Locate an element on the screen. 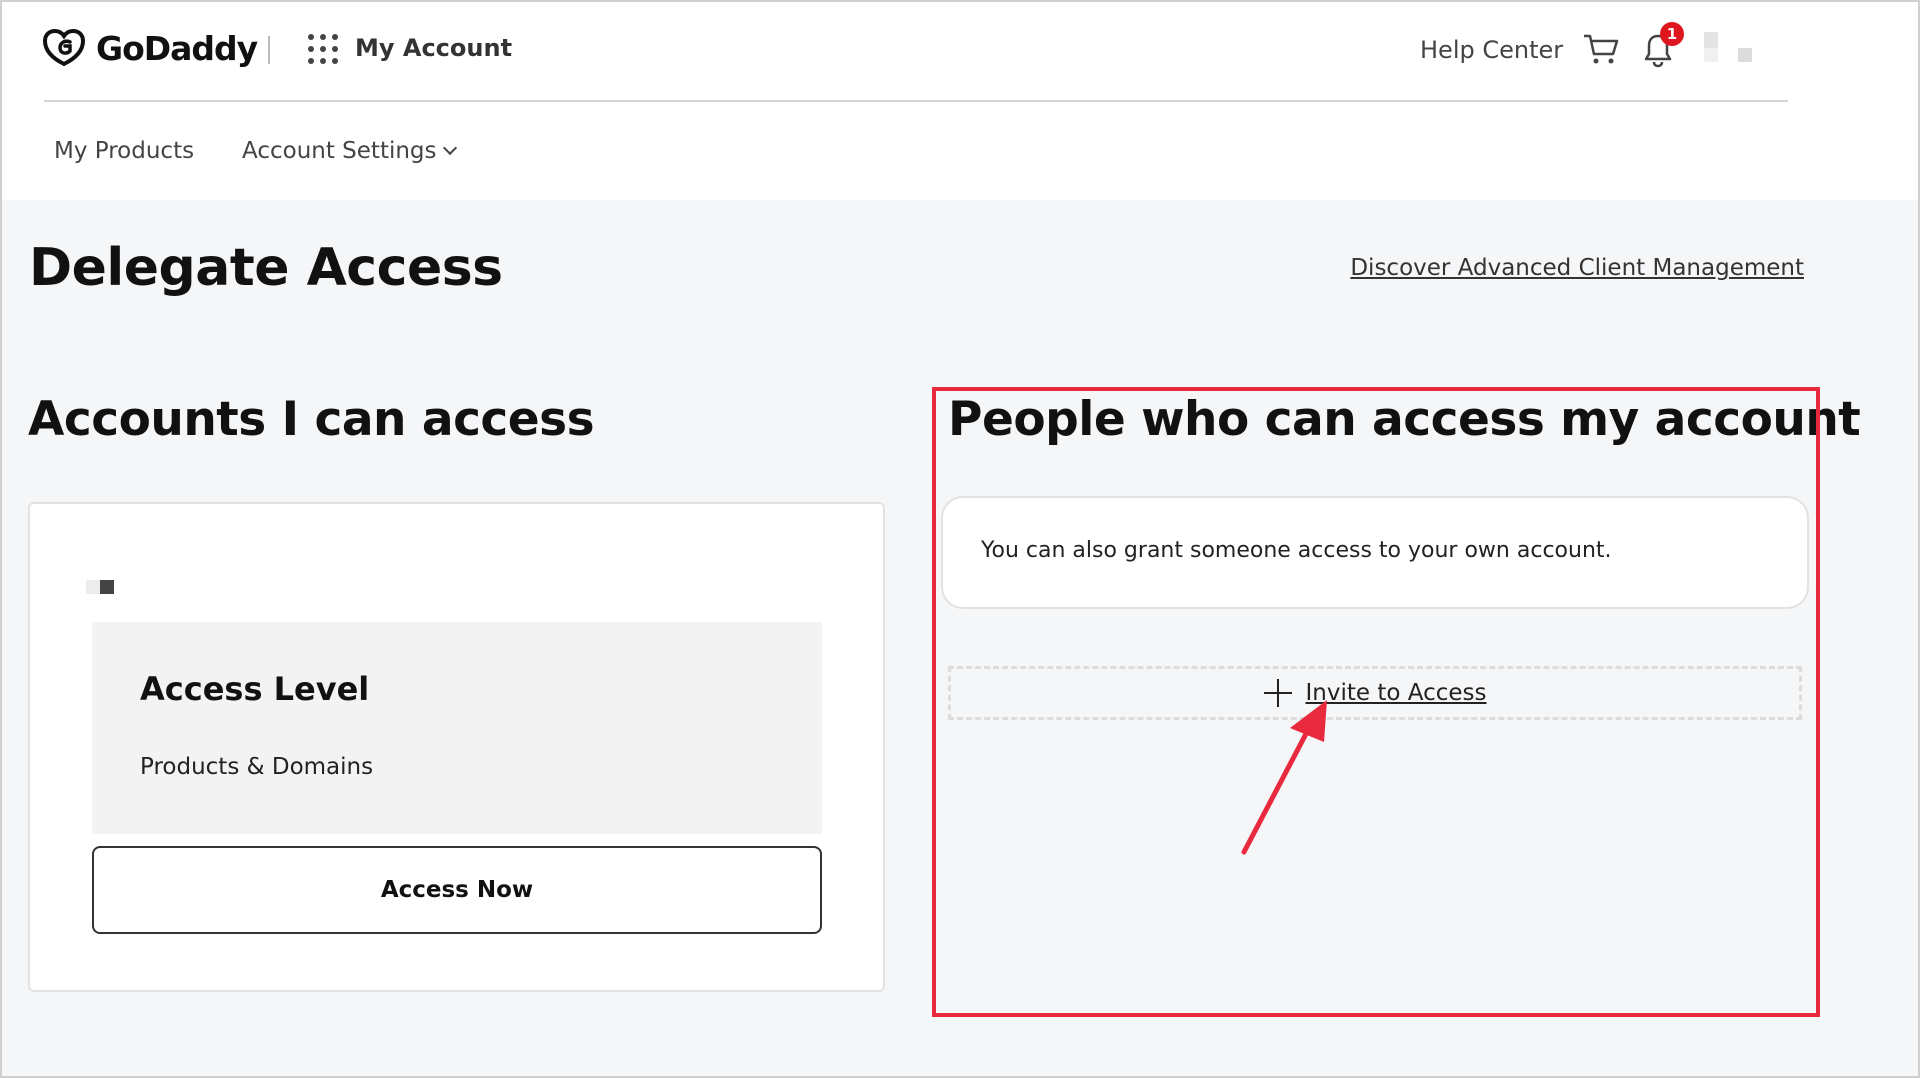 The height and width of the screenshot is (1078, 1920). header-divider is located at coordinates (269, 50).